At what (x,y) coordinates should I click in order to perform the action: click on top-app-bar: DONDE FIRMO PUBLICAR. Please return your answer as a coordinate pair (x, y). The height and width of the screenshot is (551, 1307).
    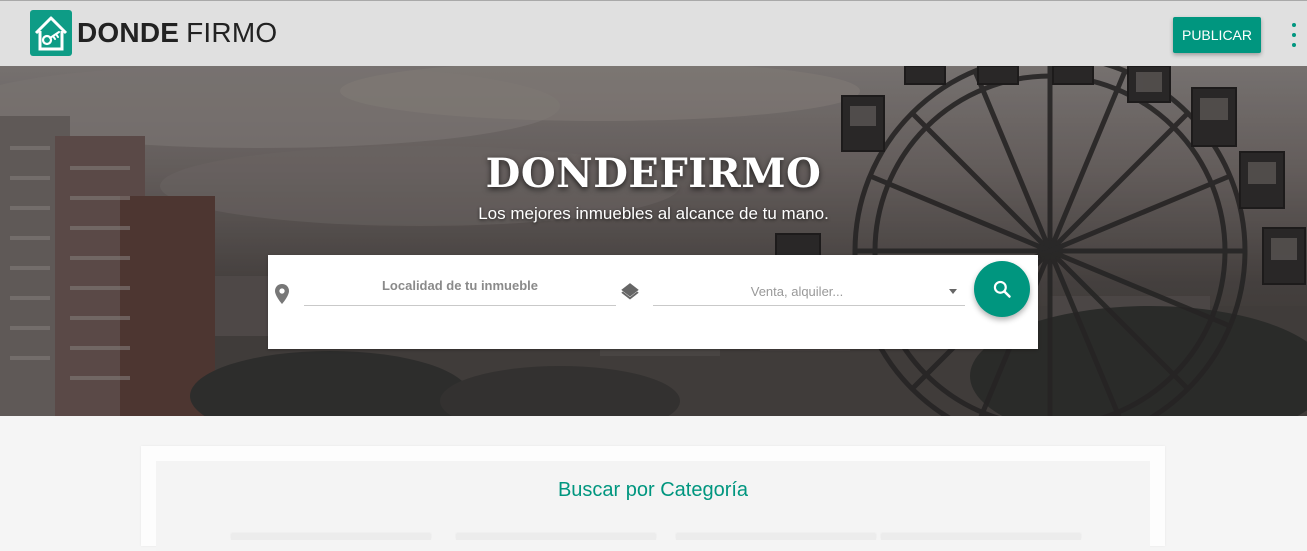
    Looking at the image, I should click on (653, 33).